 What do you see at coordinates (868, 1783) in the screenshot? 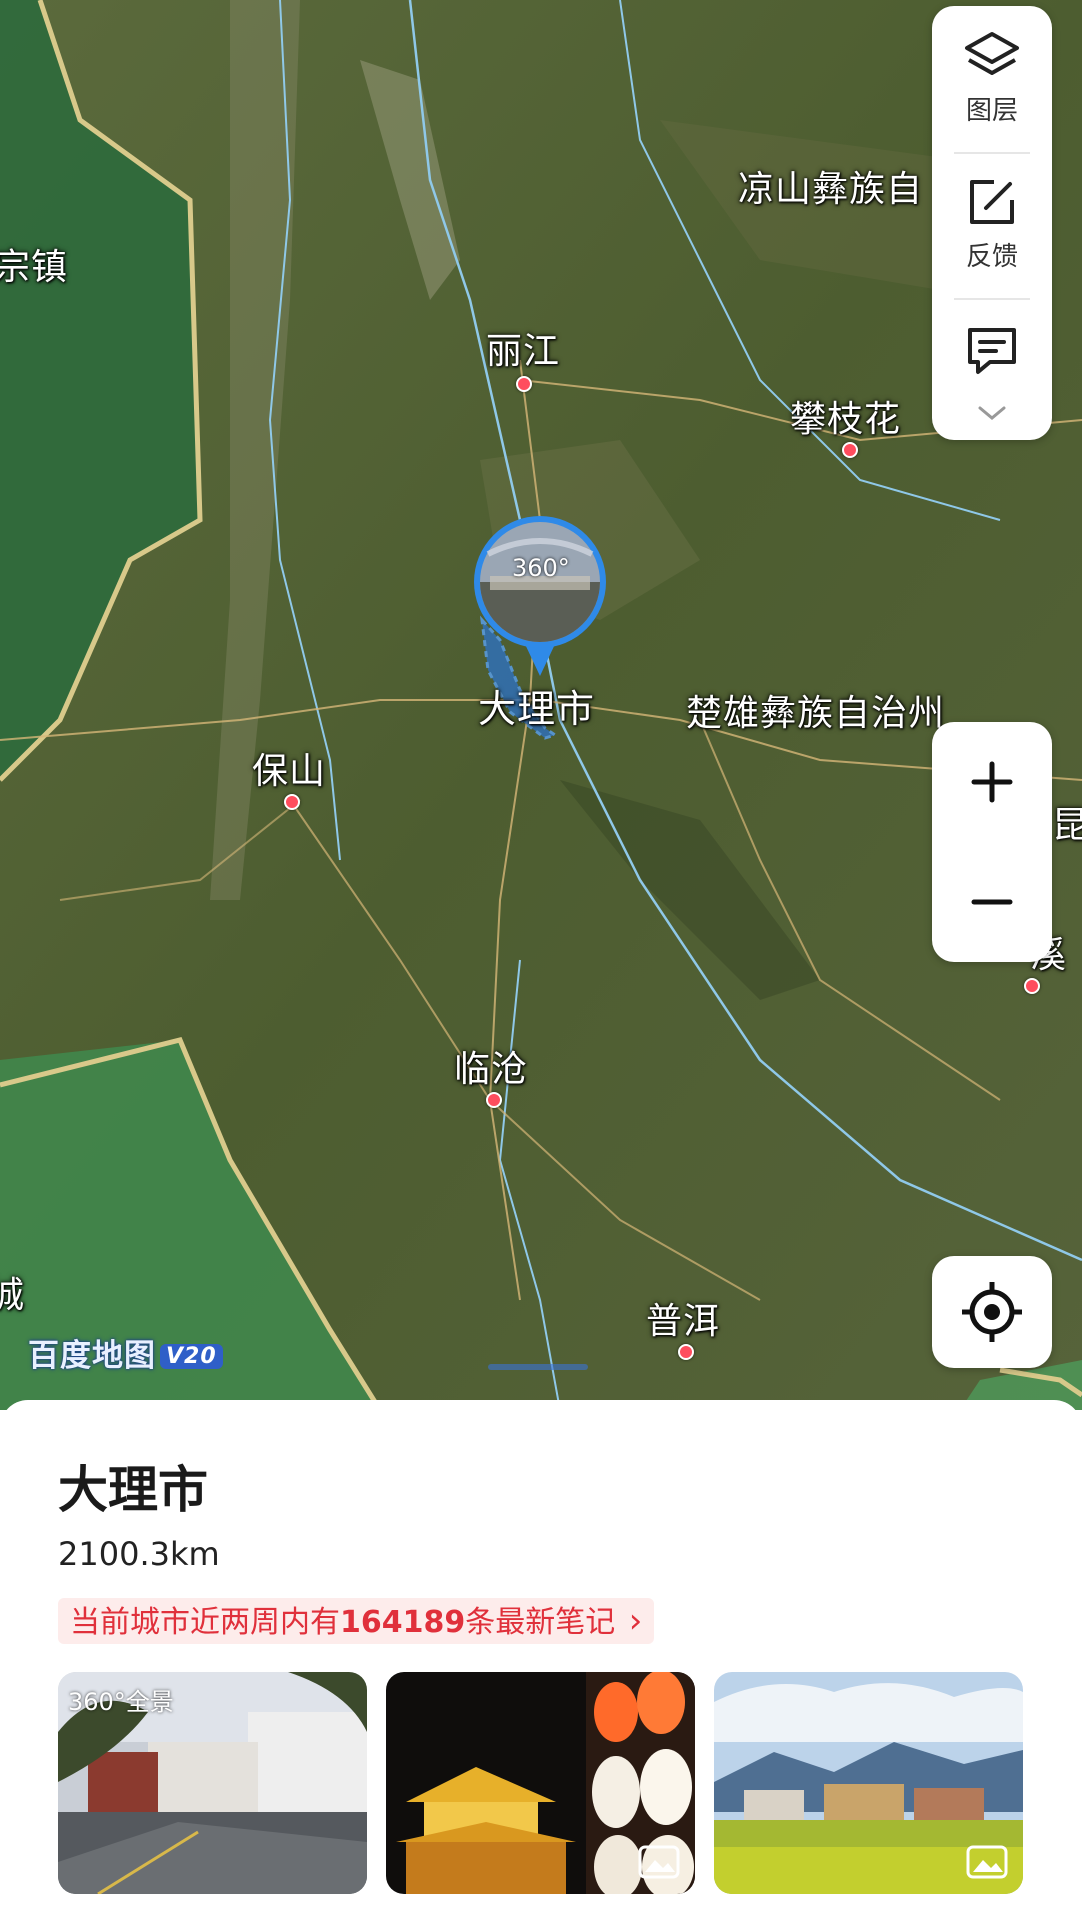
I see `photo-thumbnail-village` at bounding box center [868, 1783].